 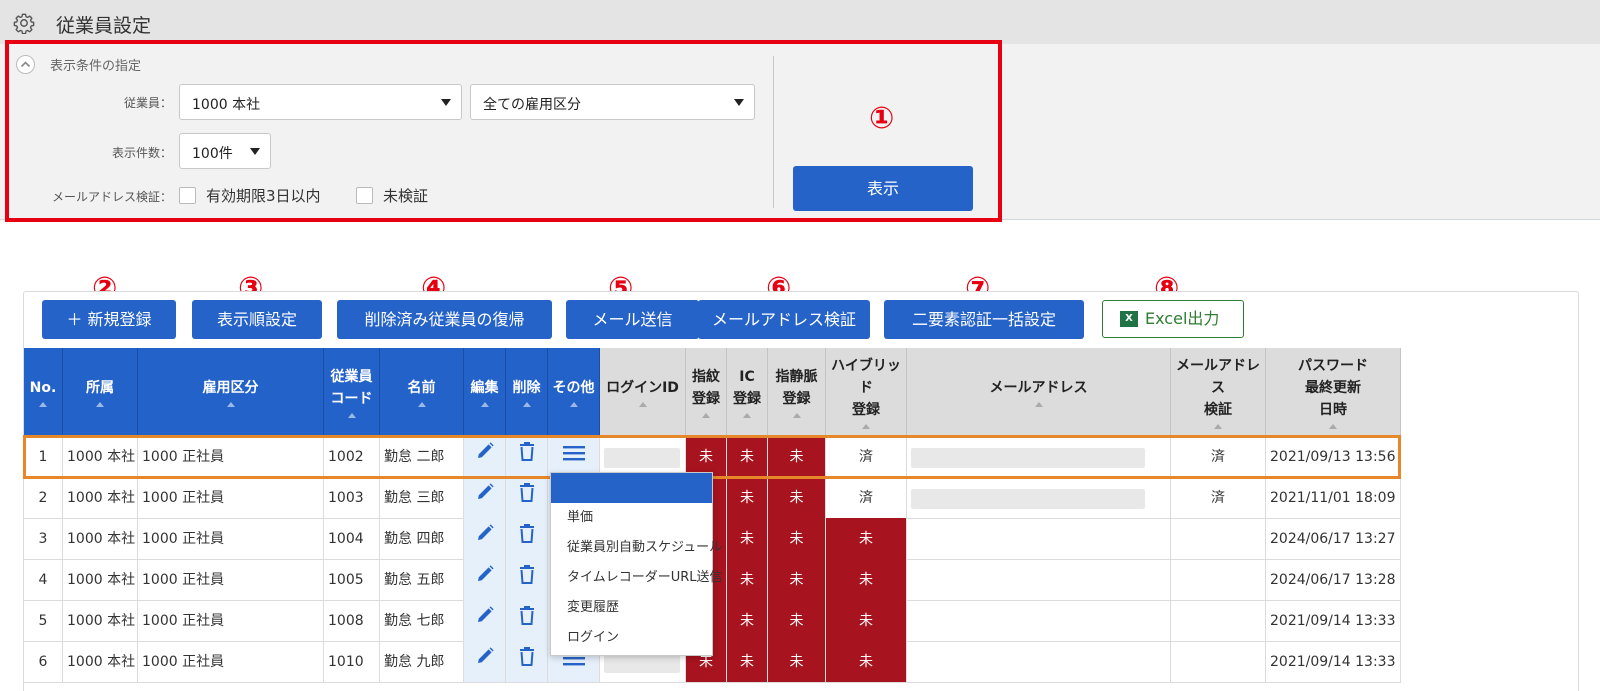 I want to click on two-factor-button: 二要素認証一括設定, so click(x=984, y=319).